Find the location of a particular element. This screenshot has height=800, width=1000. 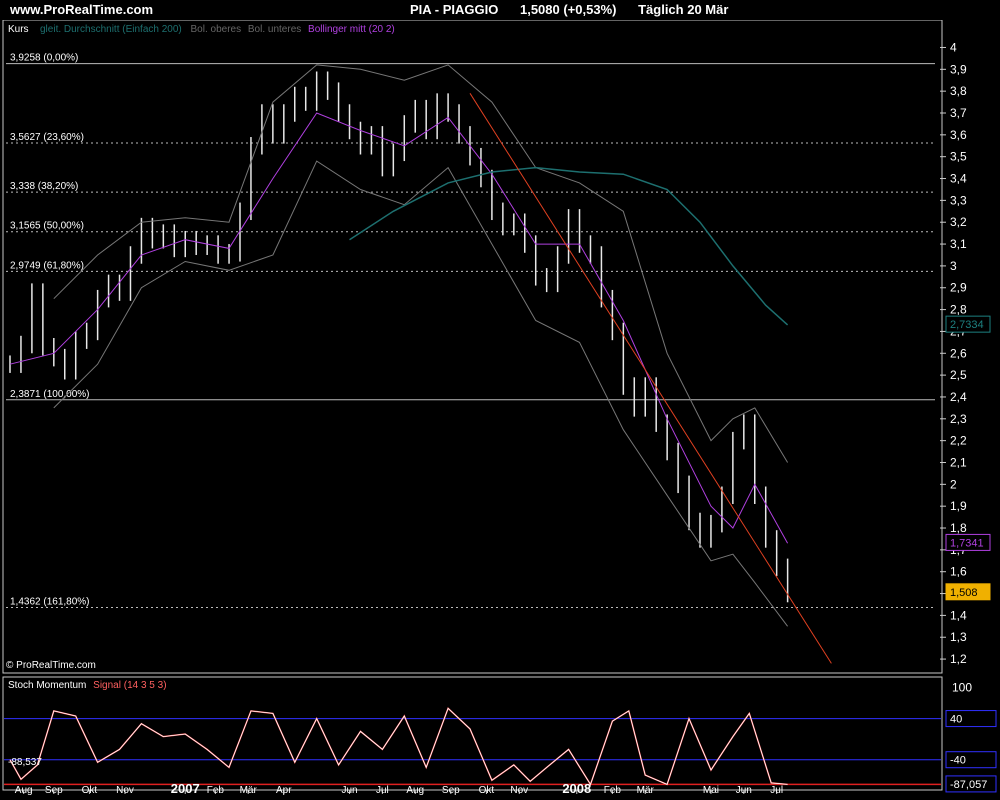

price-tick-label: 3,7 is located at coordinates (958, 113).